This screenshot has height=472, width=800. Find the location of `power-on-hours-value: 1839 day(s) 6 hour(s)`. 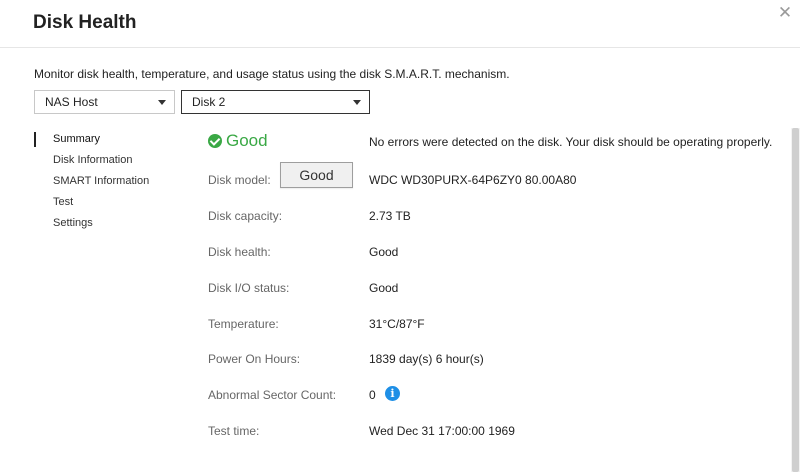

power-on-hours-value: 1839 day(s) 6 hour(s) is located at coordinates (426, 359).